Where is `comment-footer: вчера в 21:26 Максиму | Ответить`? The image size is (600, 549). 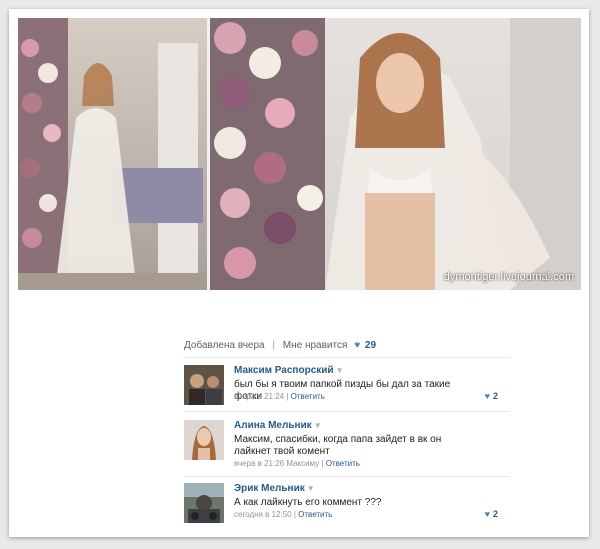
comment-footer: вчера в 21:26 Максиму | Ответить is located at coordinates (297, 463).